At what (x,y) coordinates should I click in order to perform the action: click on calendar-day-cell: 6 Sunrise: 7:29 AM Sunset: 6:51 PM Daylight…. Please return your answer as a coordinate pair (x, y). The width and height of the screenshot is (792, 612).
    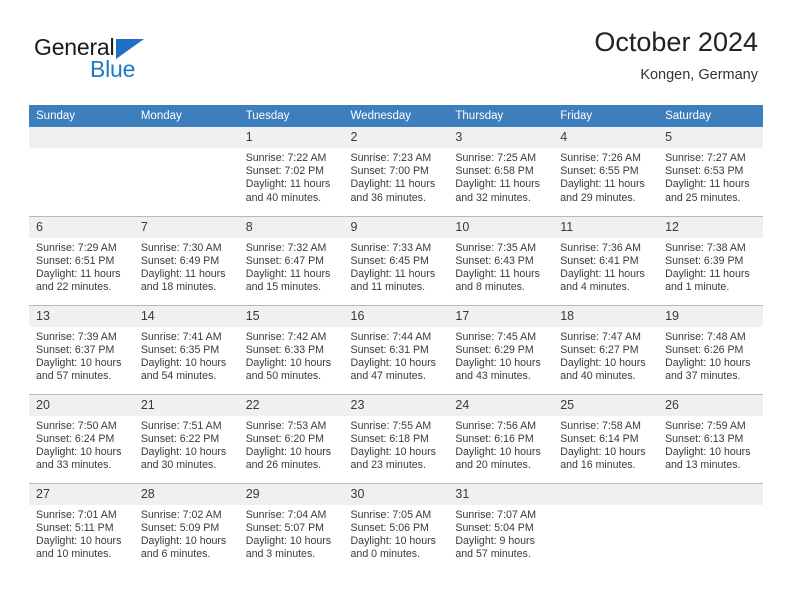
    Looking at the image, I should click on (81, 260).